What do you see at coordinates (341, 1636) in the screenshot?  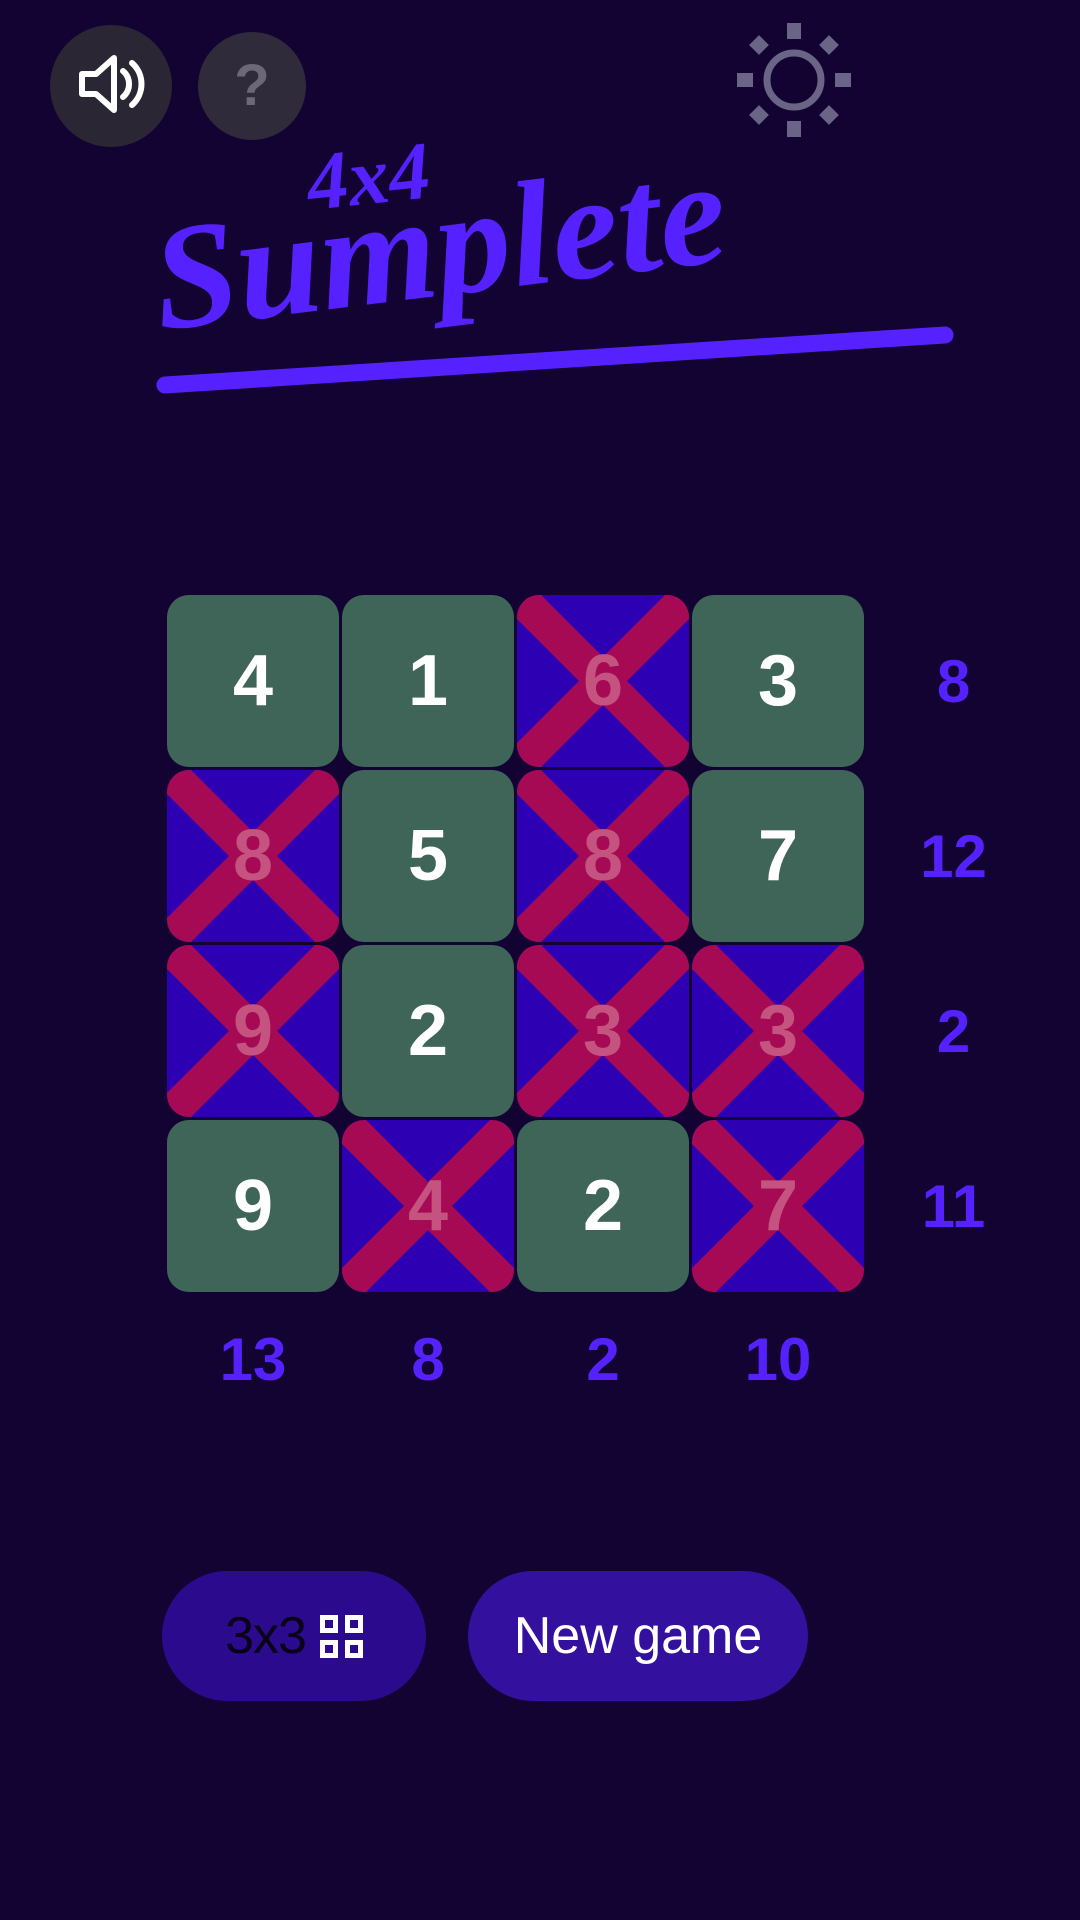 I see `grid-four-squares-icon` at bounding box center [341, 1636].